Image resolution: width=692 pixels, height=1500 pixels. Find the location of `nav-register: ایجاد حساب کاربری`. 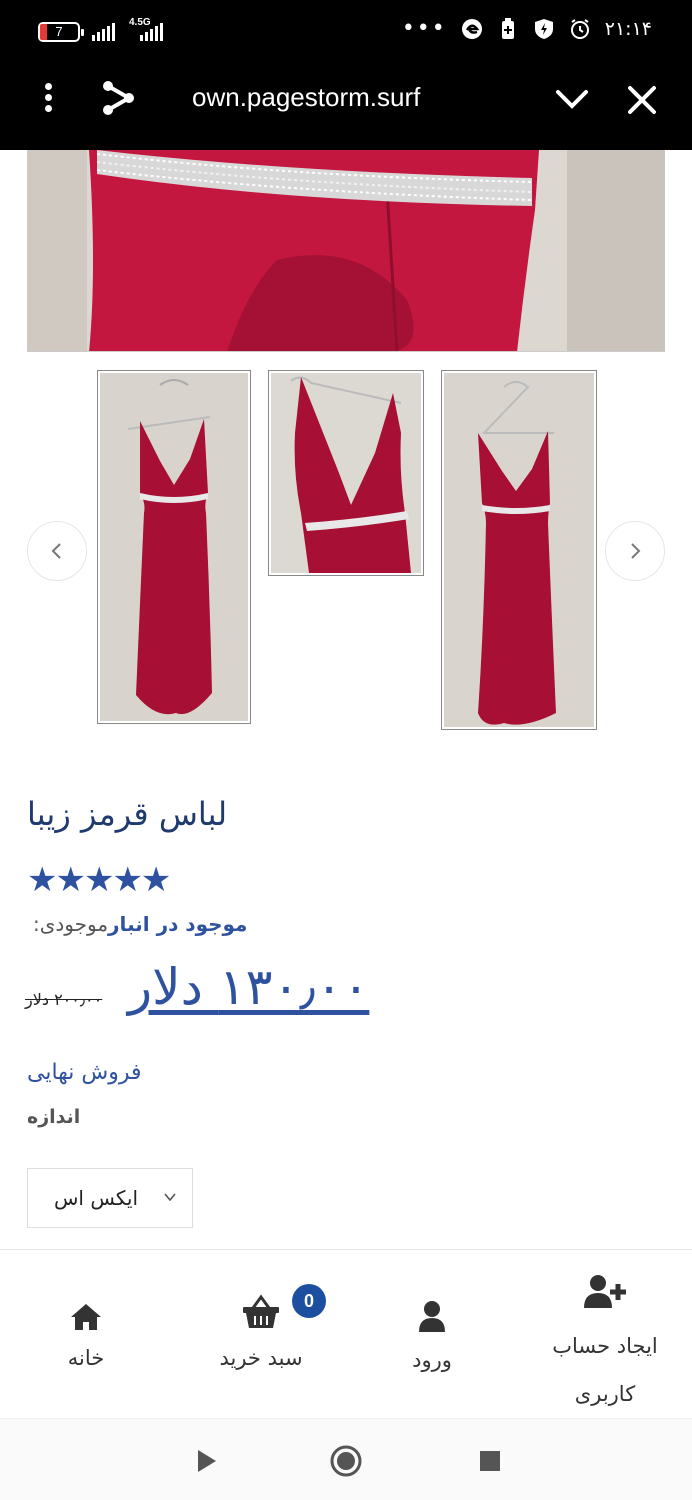

nav-register: ایجاد حساب کاربری is located at coordinates (605, 1334).